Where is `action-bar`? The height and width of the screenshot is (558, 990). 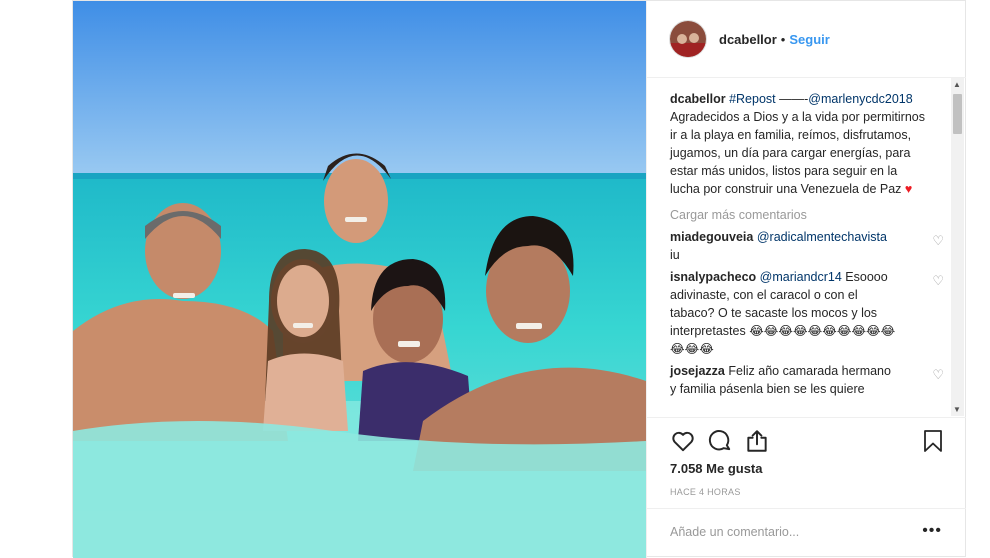
action-bar is located at coordinates (806, 441).